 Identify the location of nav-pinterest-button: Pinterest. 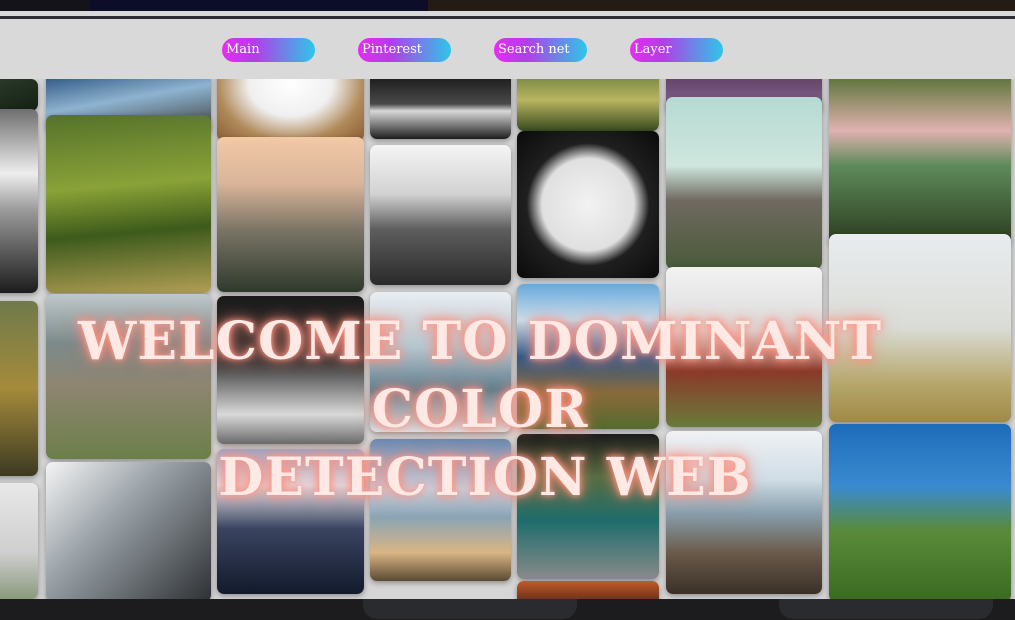
(404, 50).